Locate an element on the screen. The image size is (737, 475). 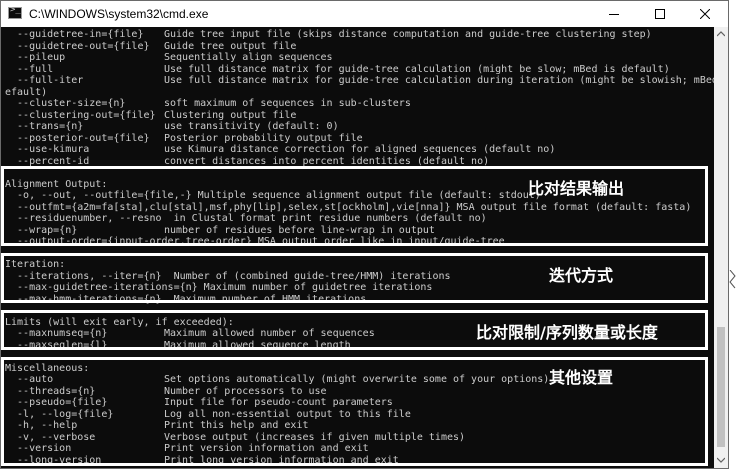
maximize-icon is located at coordinates (660, 14).